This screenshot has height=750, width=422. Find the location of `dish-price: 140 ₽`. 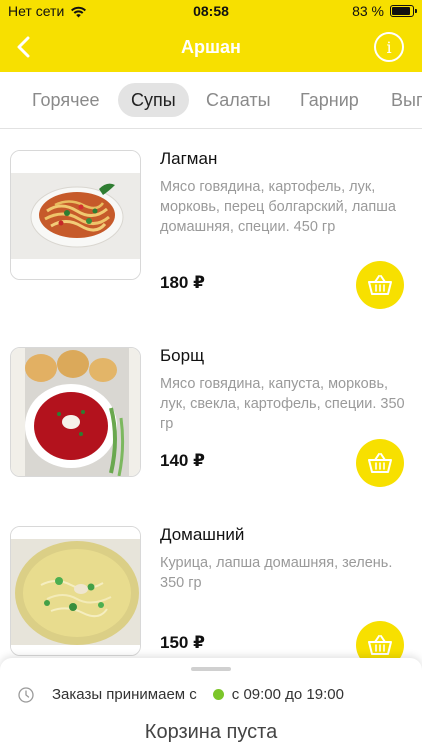

dish-price: 140 ₽ is located at coordinates (182, 460).